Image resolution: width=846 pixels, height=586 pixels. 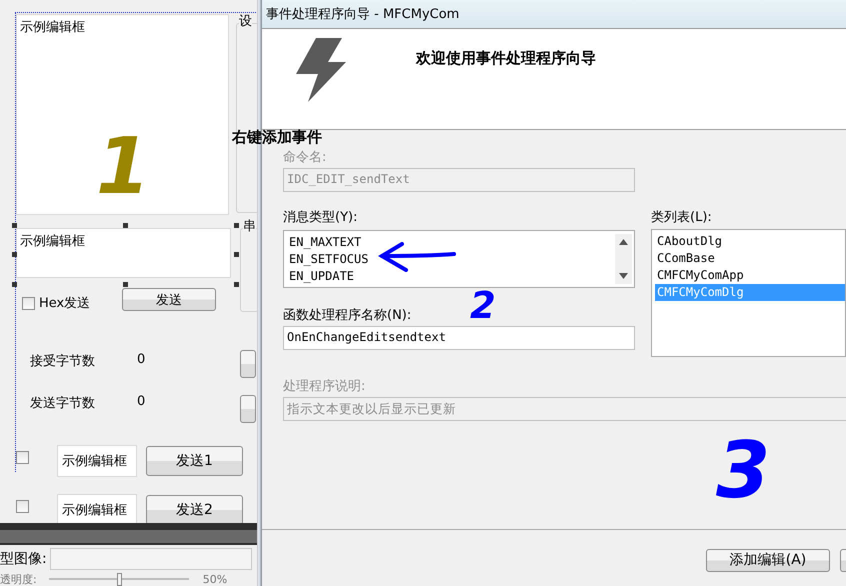 I want to click on class-list: CAboutDlg CComBase CMFCMyComApp CMFCMyComDlg, so click(x=748, y=293).